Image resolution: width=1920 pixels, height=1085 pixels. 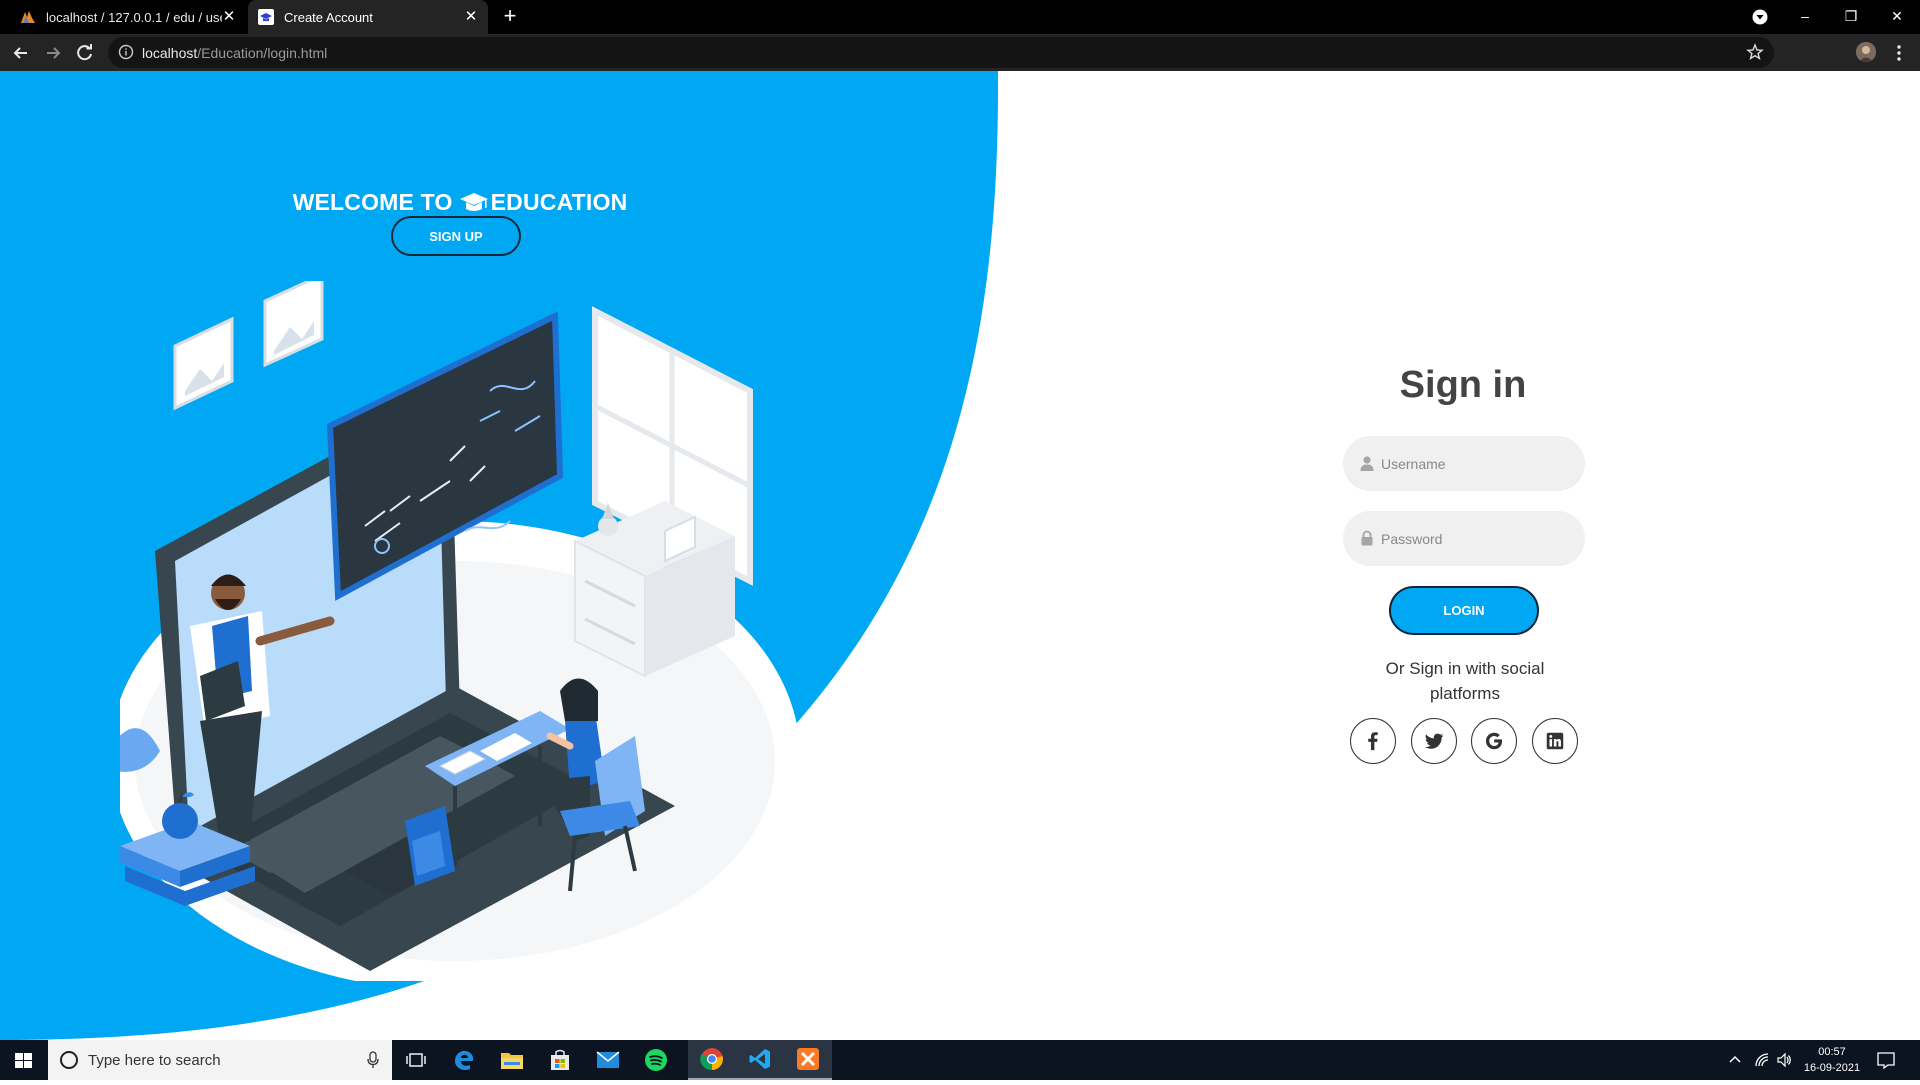 I want to click on xampp-taskbar-button, so click(x=808, y=1060).